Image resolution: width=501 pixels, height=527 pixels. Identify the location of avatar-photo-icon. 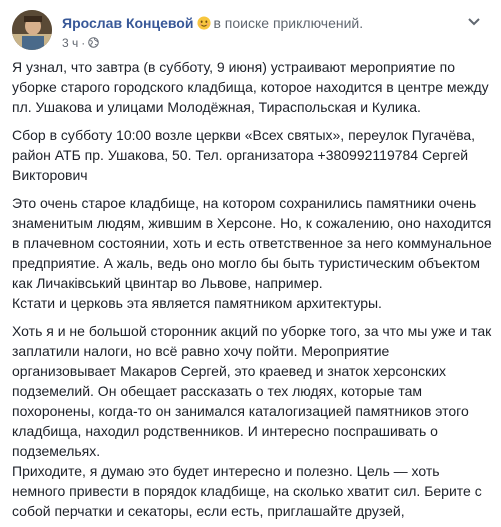
(32, 30).